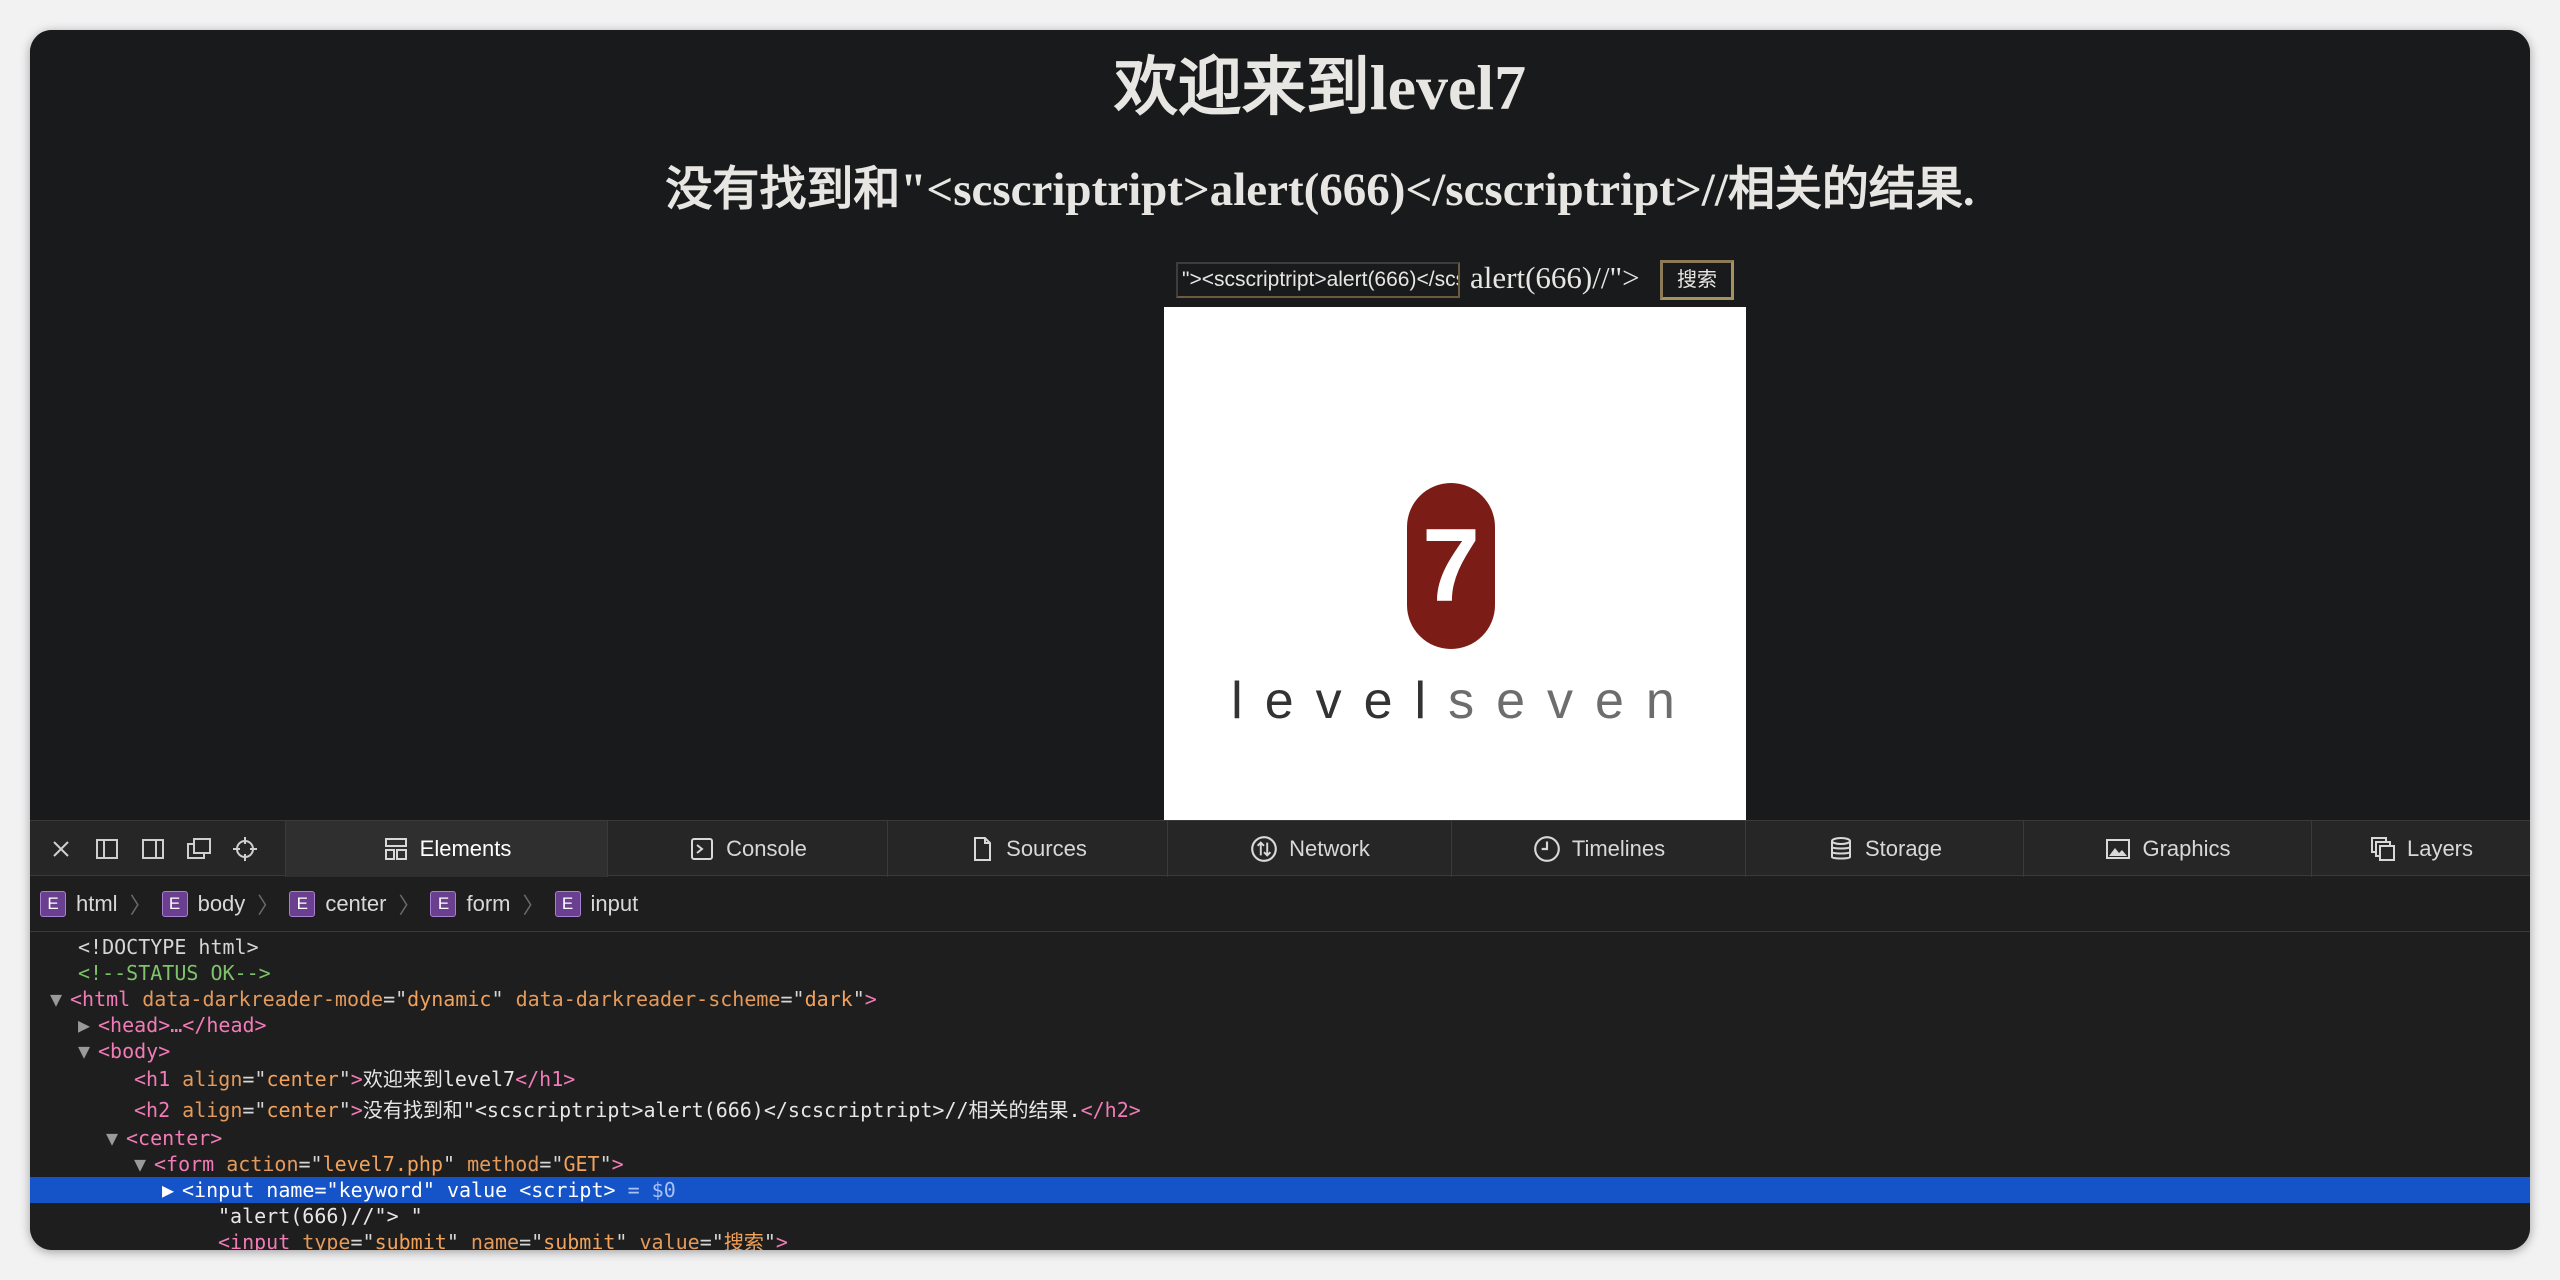  Describe the element at coordinates (245, 849) in the screenshot. I see `element-picker-icon` at that location.